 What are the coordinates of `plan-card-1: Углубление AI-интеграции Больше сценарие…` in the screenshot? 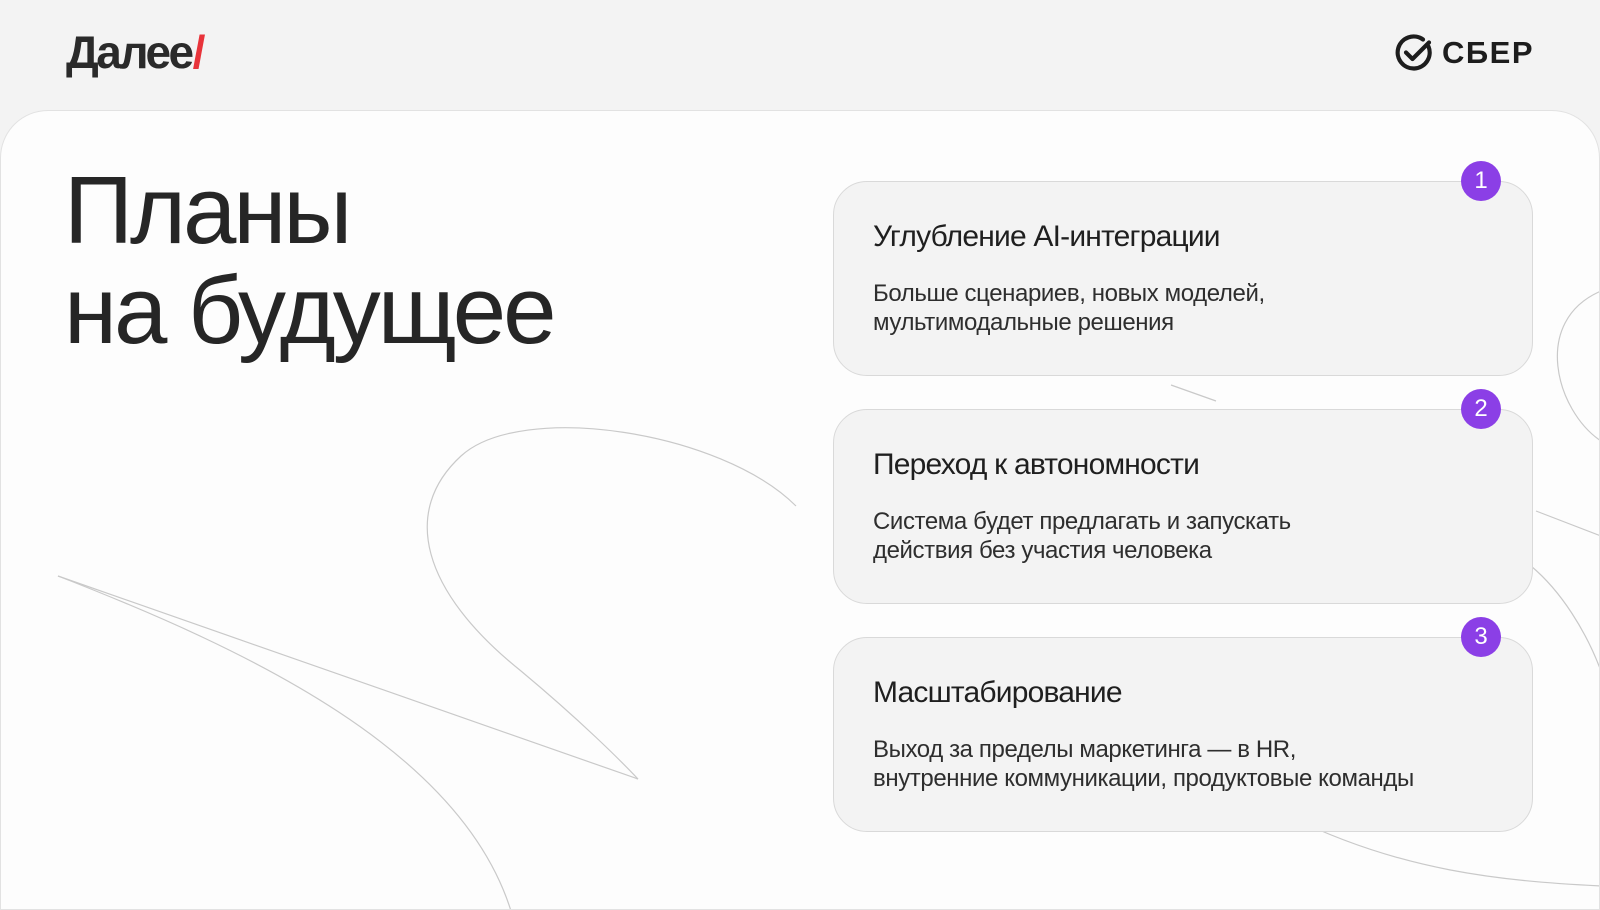 It's located at (1183, 278).